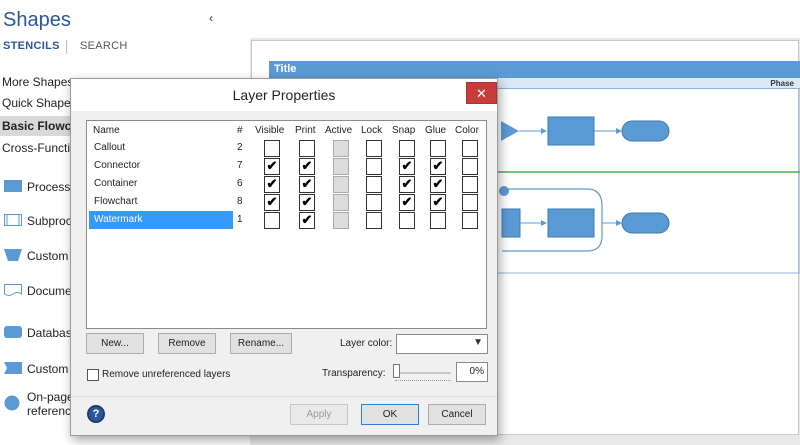  Describe the element at coordinates (287, 202) in the screenshot. I see `layer-row: Flowchart 8 ✔ ✔ ✔ ✔` at that location.